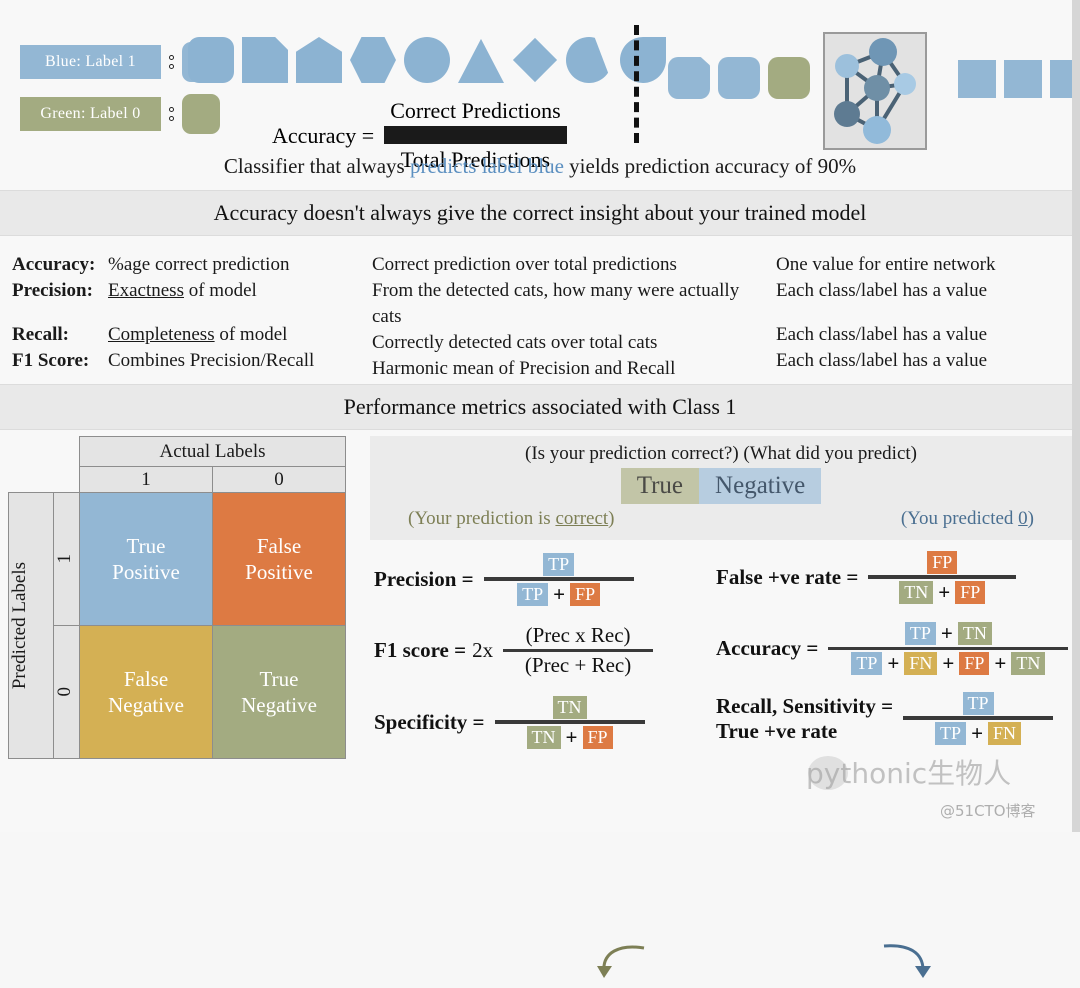 This screenshot has width=1080, height=988. I want to click on specificity-fraction: TN TN + FP, so click(569, 723).